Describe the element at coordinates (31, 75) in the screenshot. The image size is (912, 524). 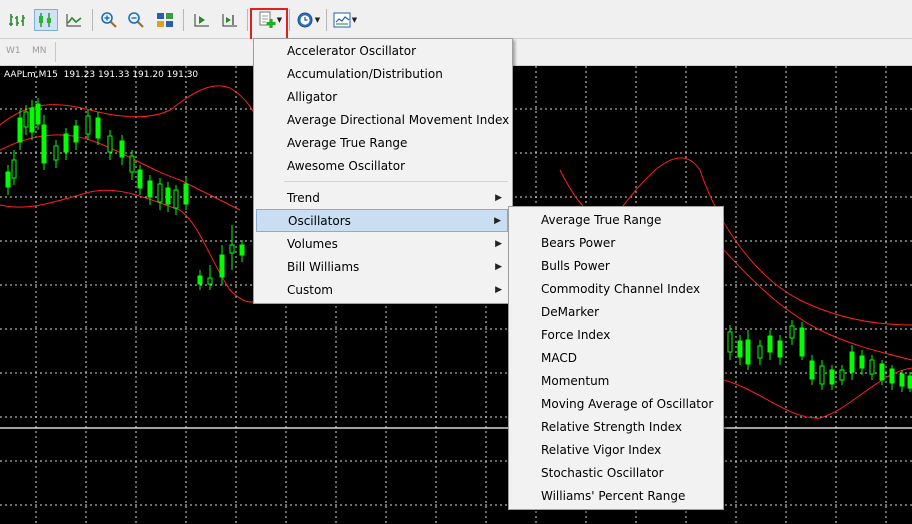
I see `chart-symbol: AAPLm,M15` at that location.